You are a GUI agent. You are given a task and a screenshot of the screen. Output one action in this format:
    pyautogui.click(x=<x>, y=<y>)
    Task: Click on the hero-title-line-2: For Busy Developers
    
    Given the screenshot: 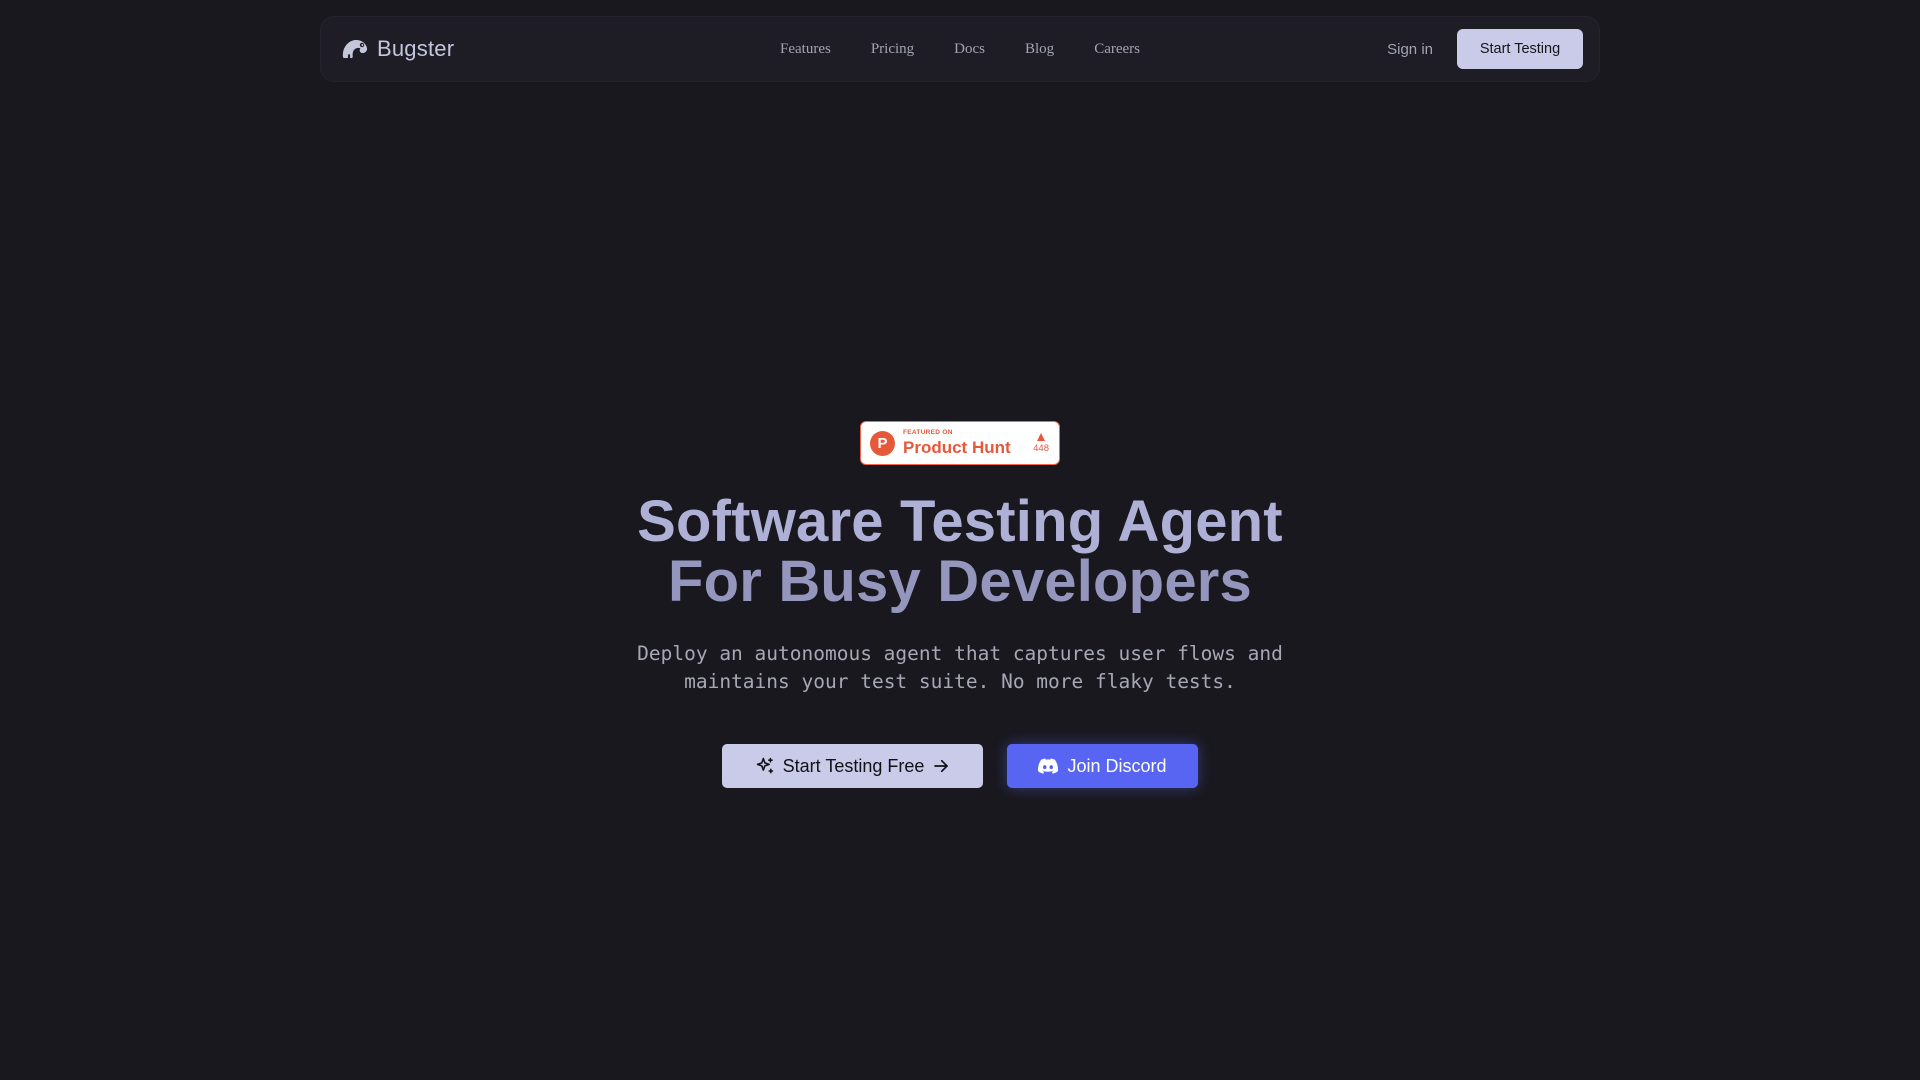 What is the action you would take?
    pyautogui.click(x=960, y=581)
    